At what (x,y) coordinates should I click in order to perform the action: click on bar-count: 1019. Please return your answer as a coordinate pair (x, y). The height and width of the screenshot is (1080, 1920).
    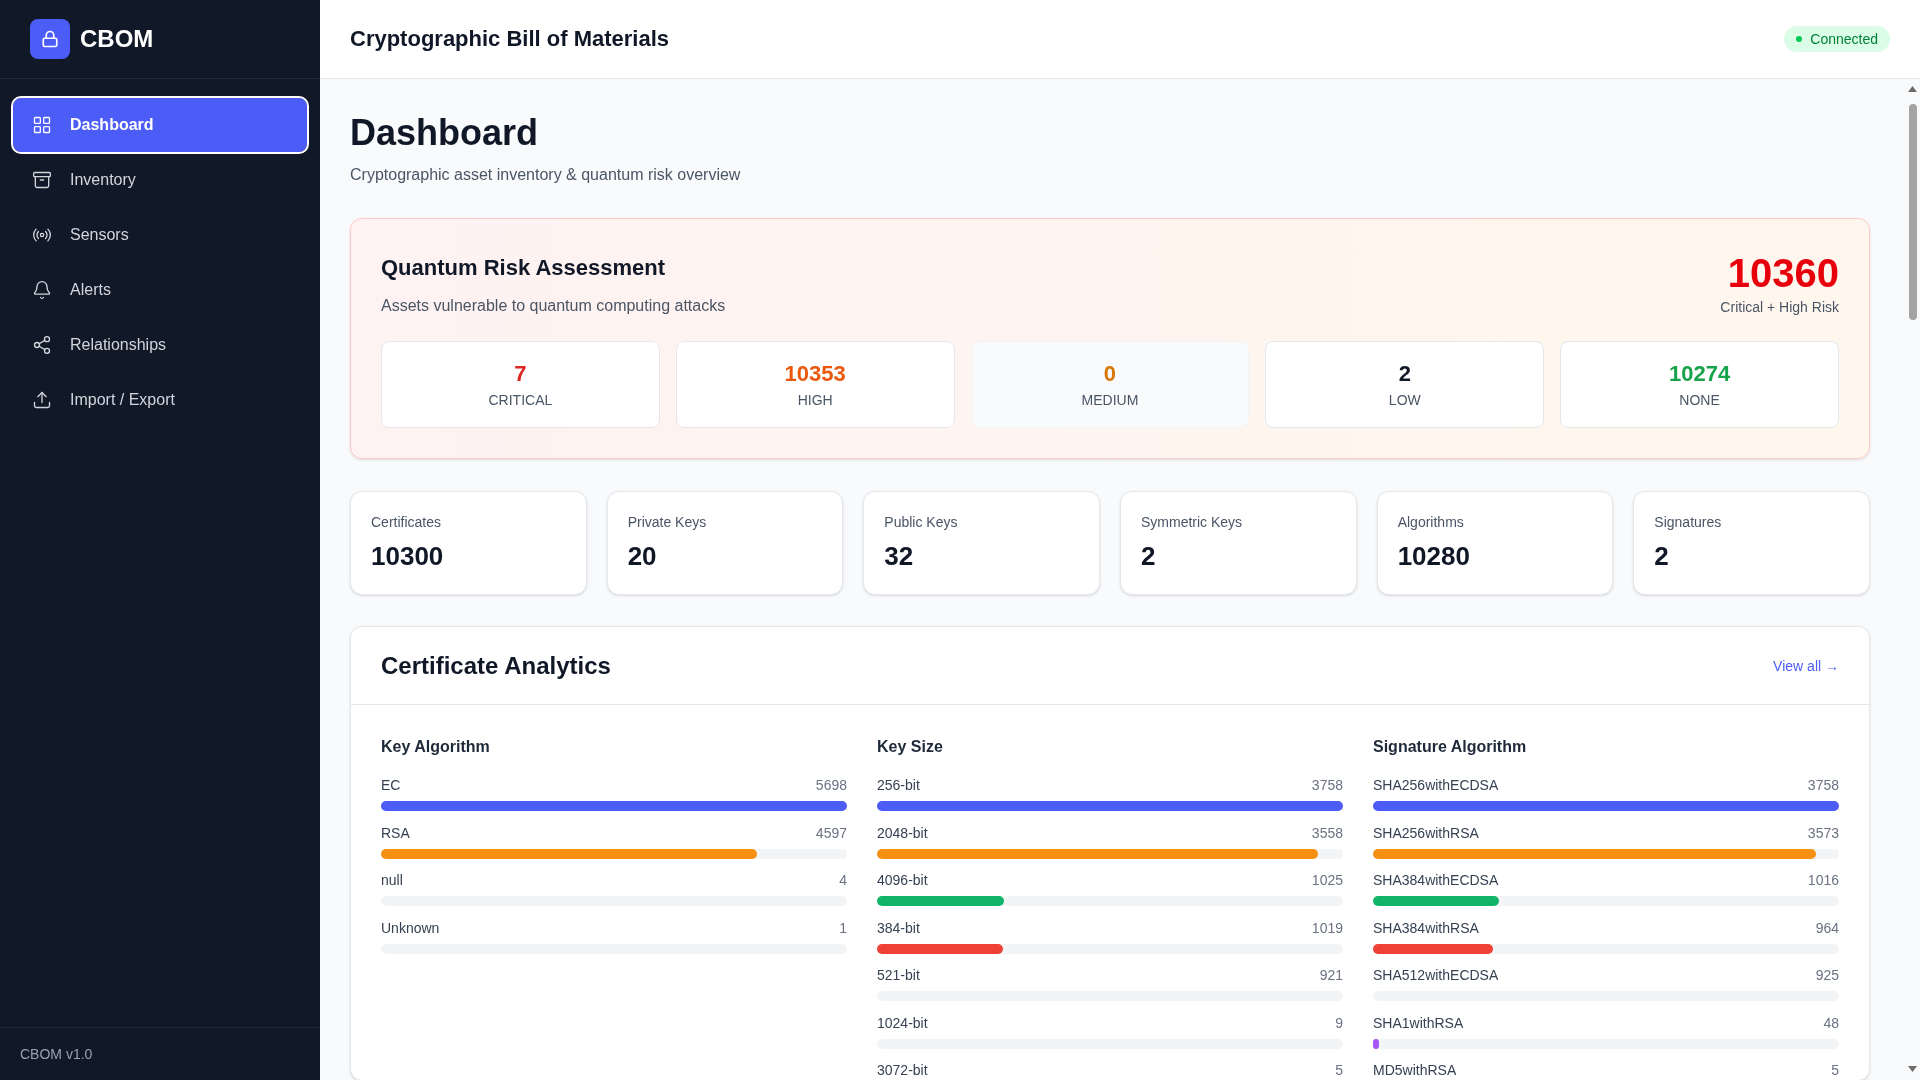
    Looking at the image, I should click on (1327, 928).